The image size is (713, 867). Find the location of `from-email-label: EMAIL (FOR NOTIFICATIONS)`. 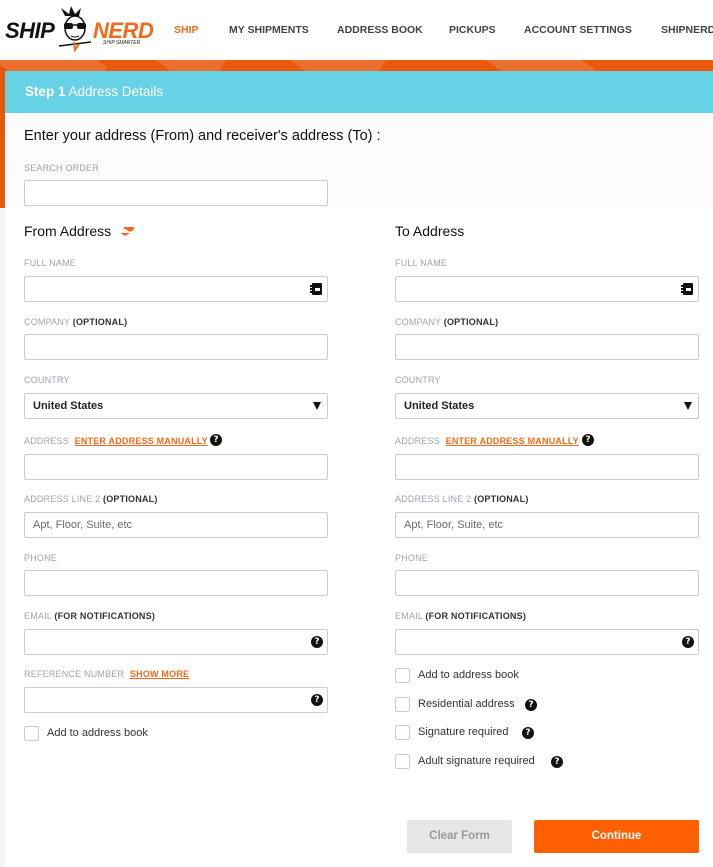

from-email-label: EMAIL (FOR NOTIFICATIONS) is located at coordinates (89, 616).